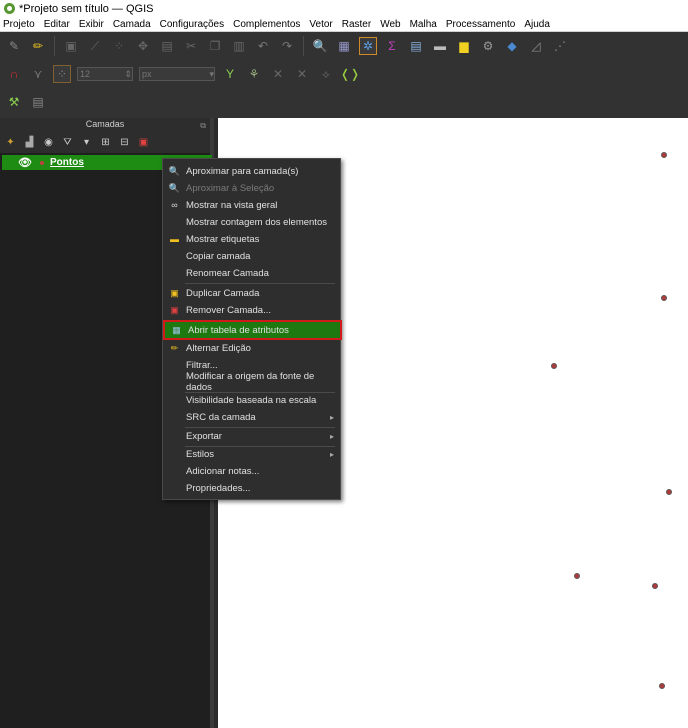  I want to click on delete-selected-icon: ▤, so click(167, 46).